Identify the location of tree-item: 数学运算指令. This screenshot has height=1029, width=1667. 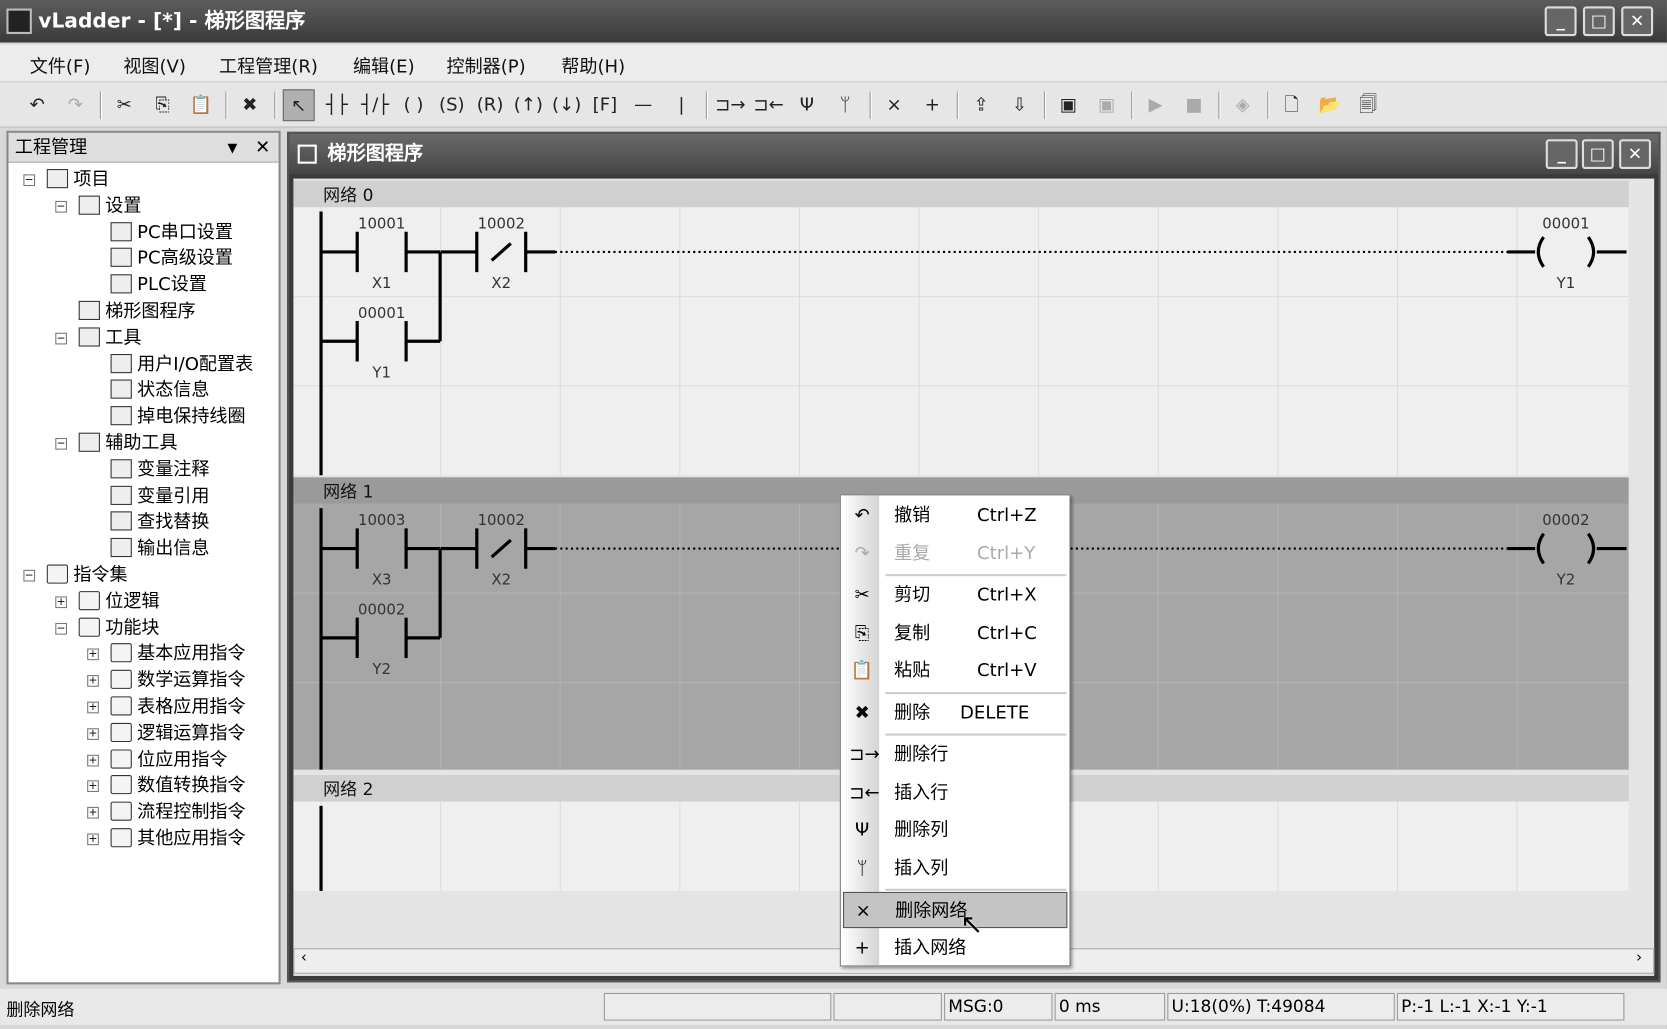
(178, 681).